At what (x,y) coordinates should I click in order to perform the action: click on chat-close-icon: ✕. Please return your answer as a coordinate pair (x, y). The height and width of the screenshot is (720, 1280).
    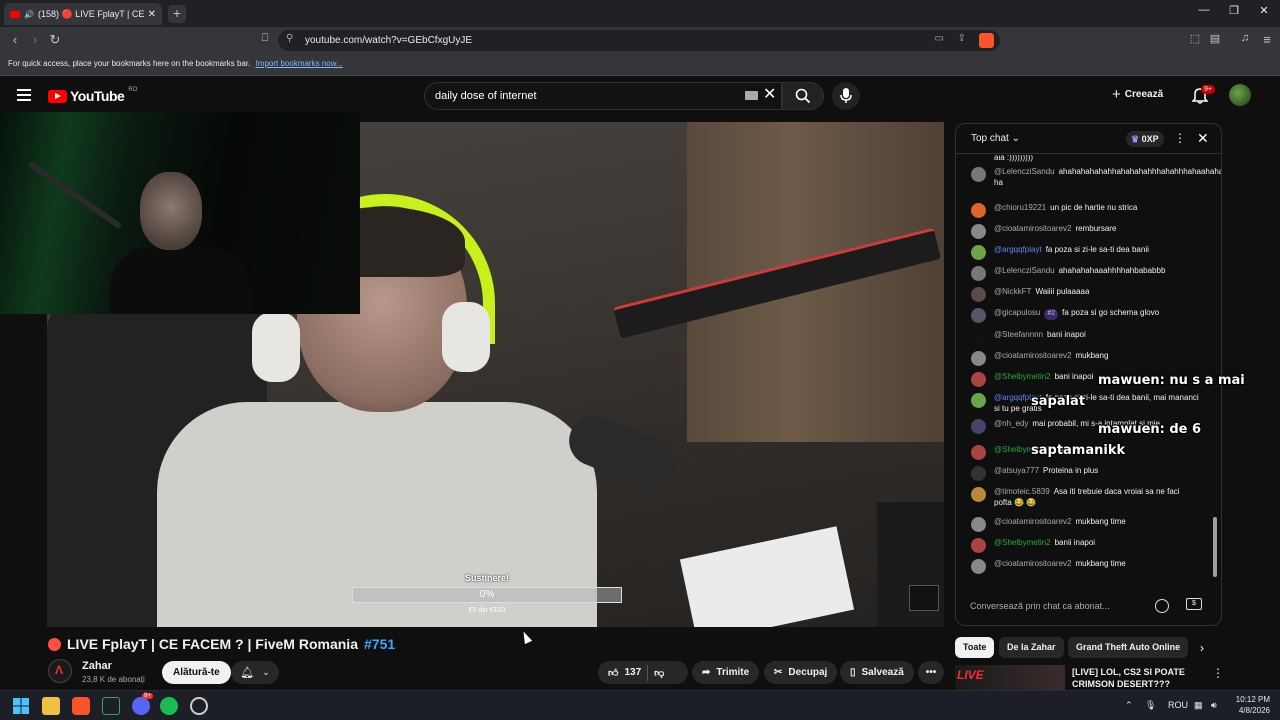
    Looking at the image, I should click on (1203, 138).